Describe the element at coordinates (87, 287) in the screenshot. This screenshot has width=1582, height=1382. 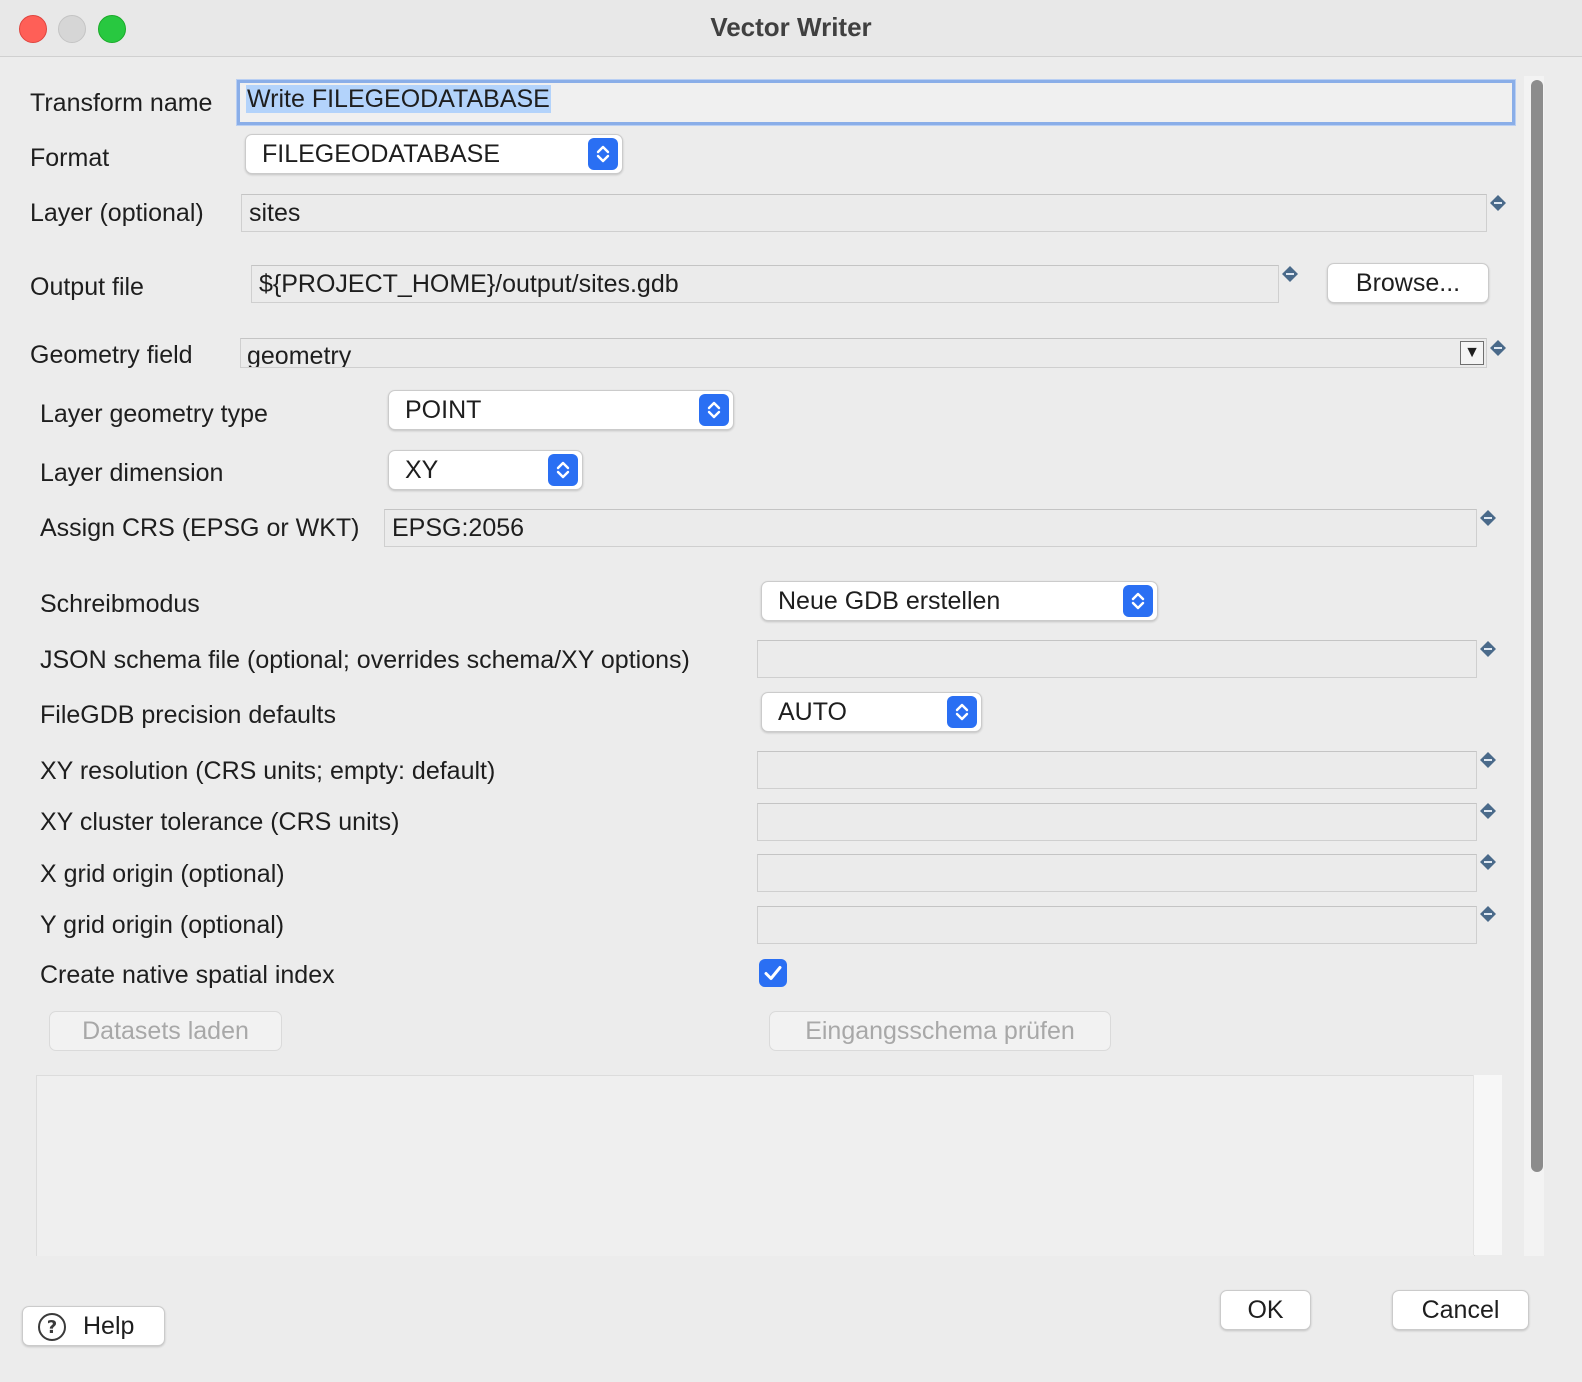
I see `output-file-label: Output file` at that location.